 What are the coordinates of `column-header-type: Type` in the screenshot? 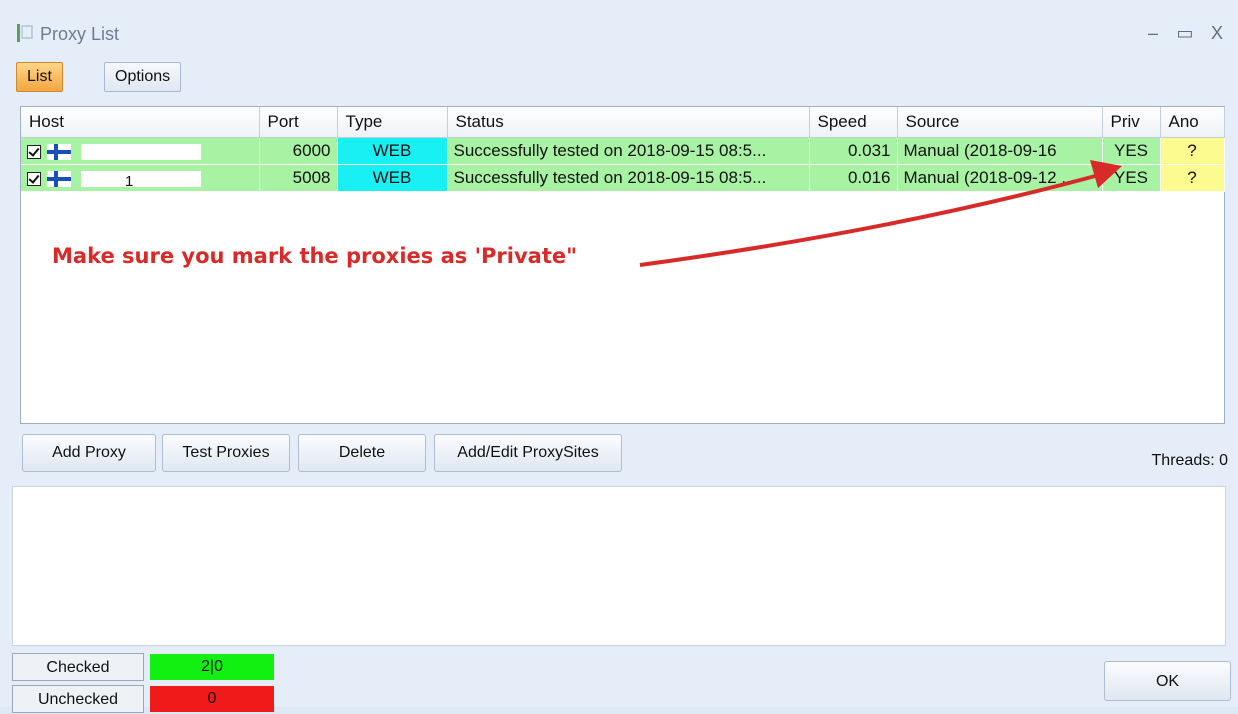 It's located at (392, 122).